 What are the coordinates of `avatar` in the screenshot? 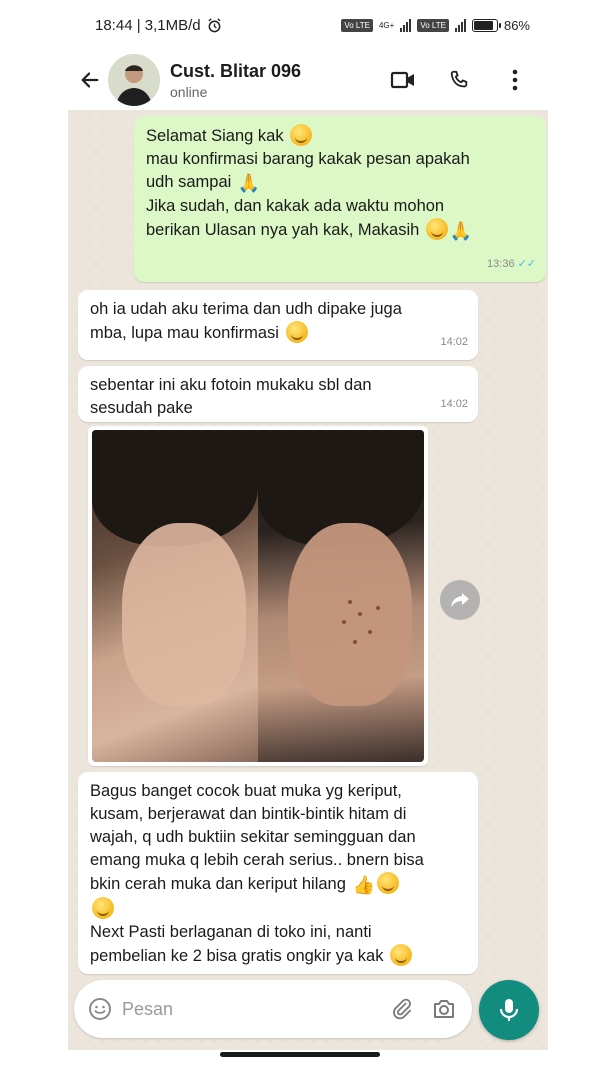 It's located at (134, 80).